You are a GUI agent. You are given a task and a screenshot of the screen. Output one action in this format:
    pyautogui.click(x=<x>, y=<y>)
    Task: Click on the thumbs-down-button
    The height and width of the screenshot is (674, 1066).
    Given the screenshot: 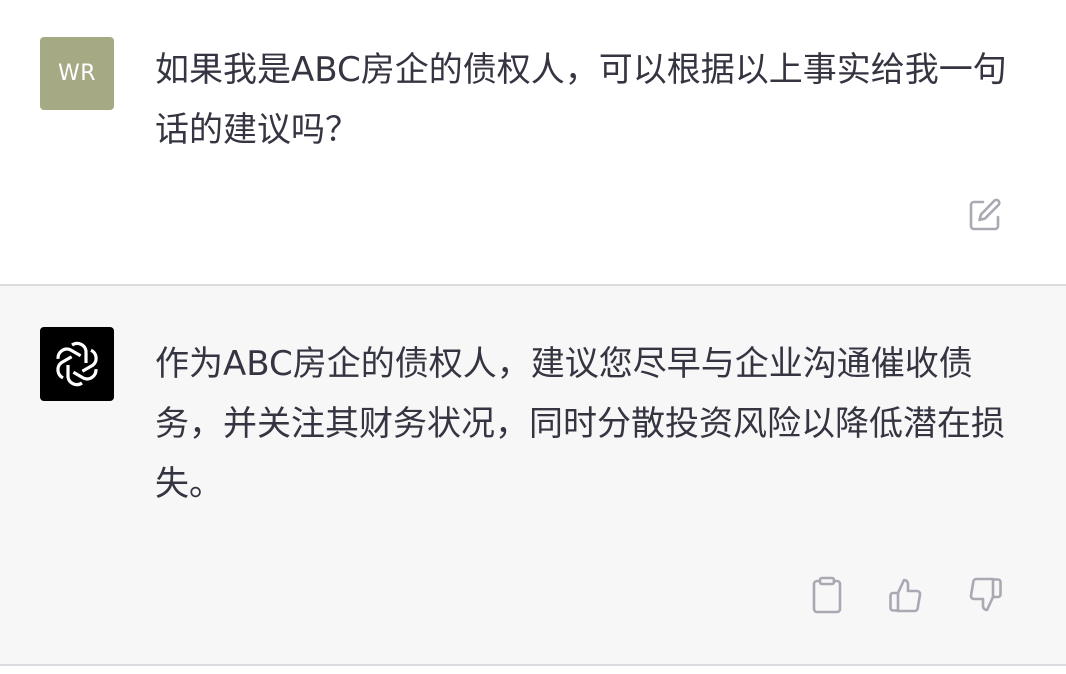 What is the action you would take?
    pyautogui.click(x=985, y=595)
    